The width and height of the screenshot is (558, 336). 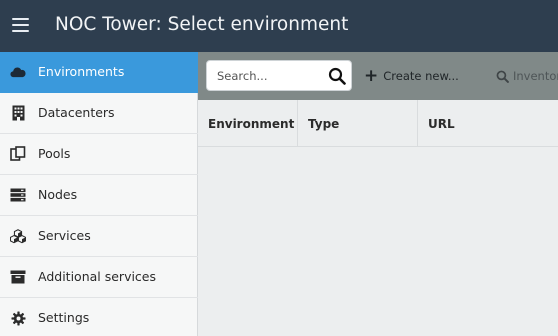 I want to click on building-icon, so click(x=18, y=113).